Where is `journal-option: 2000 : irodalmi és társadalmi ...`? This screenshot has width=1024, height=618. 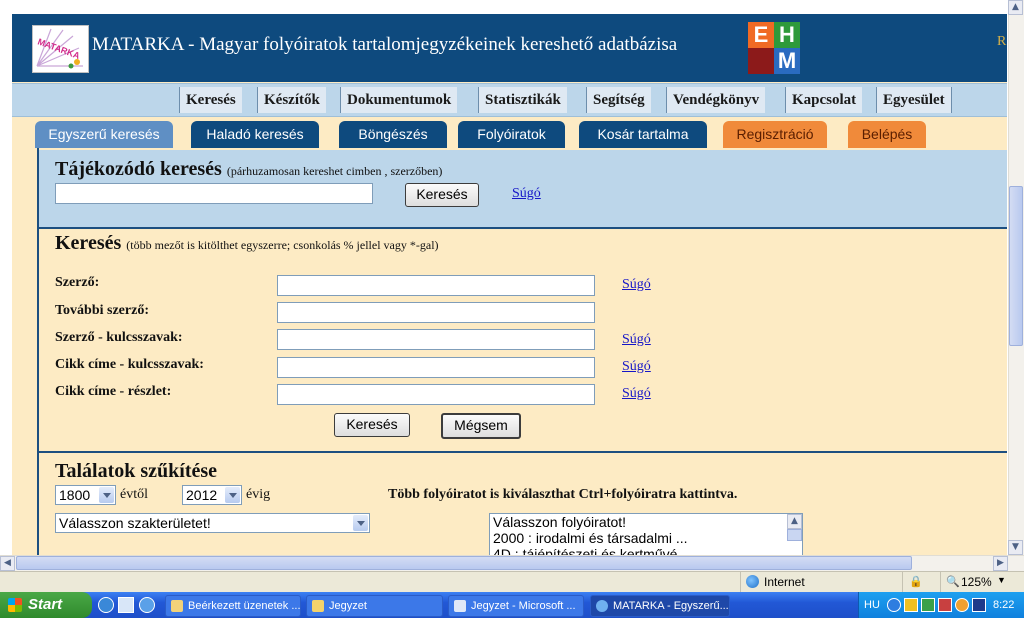 journal-option: 2000 : irodalmi és társadalmi ... is located at coordinates (646, 538).